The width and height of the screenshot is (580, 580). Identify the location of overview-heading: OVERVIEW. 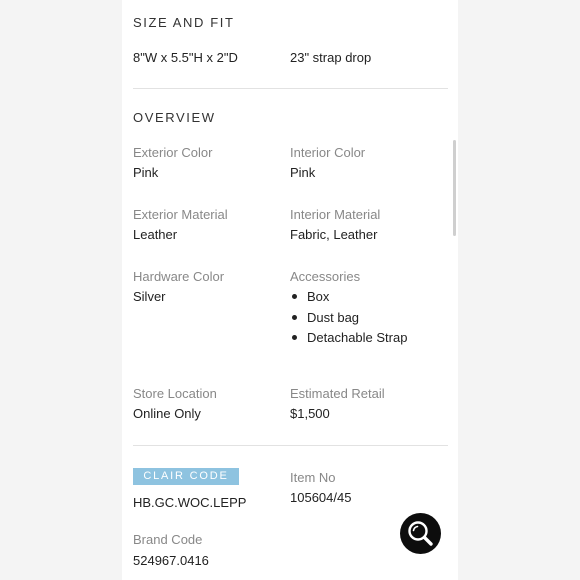
(174, 117).